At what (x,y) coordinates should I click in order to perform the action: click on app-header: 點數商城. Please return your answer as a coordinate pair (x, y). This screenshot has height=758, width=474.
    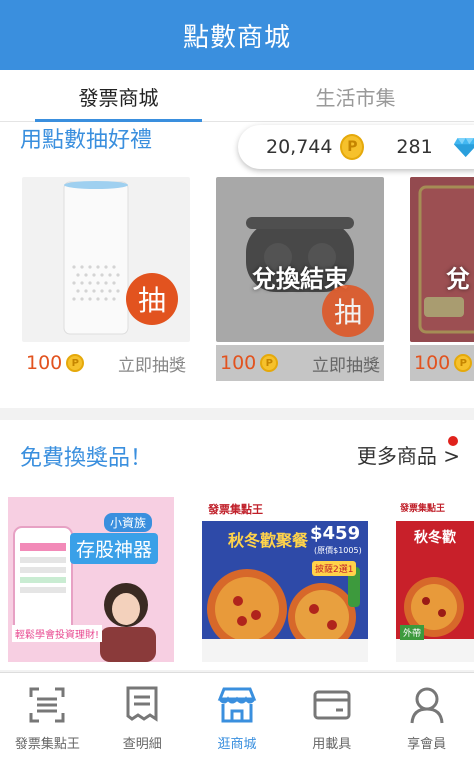
    Looking at the image, I should click on (237, 35).